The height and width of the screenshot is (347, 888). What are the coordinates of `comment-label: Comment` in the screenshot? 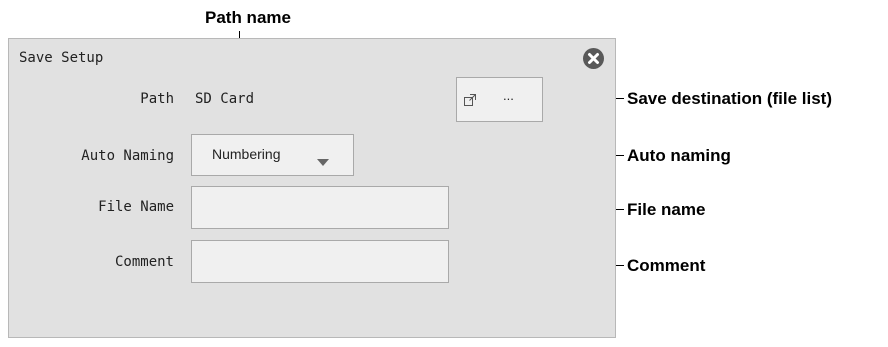 It's located at (144, 262).